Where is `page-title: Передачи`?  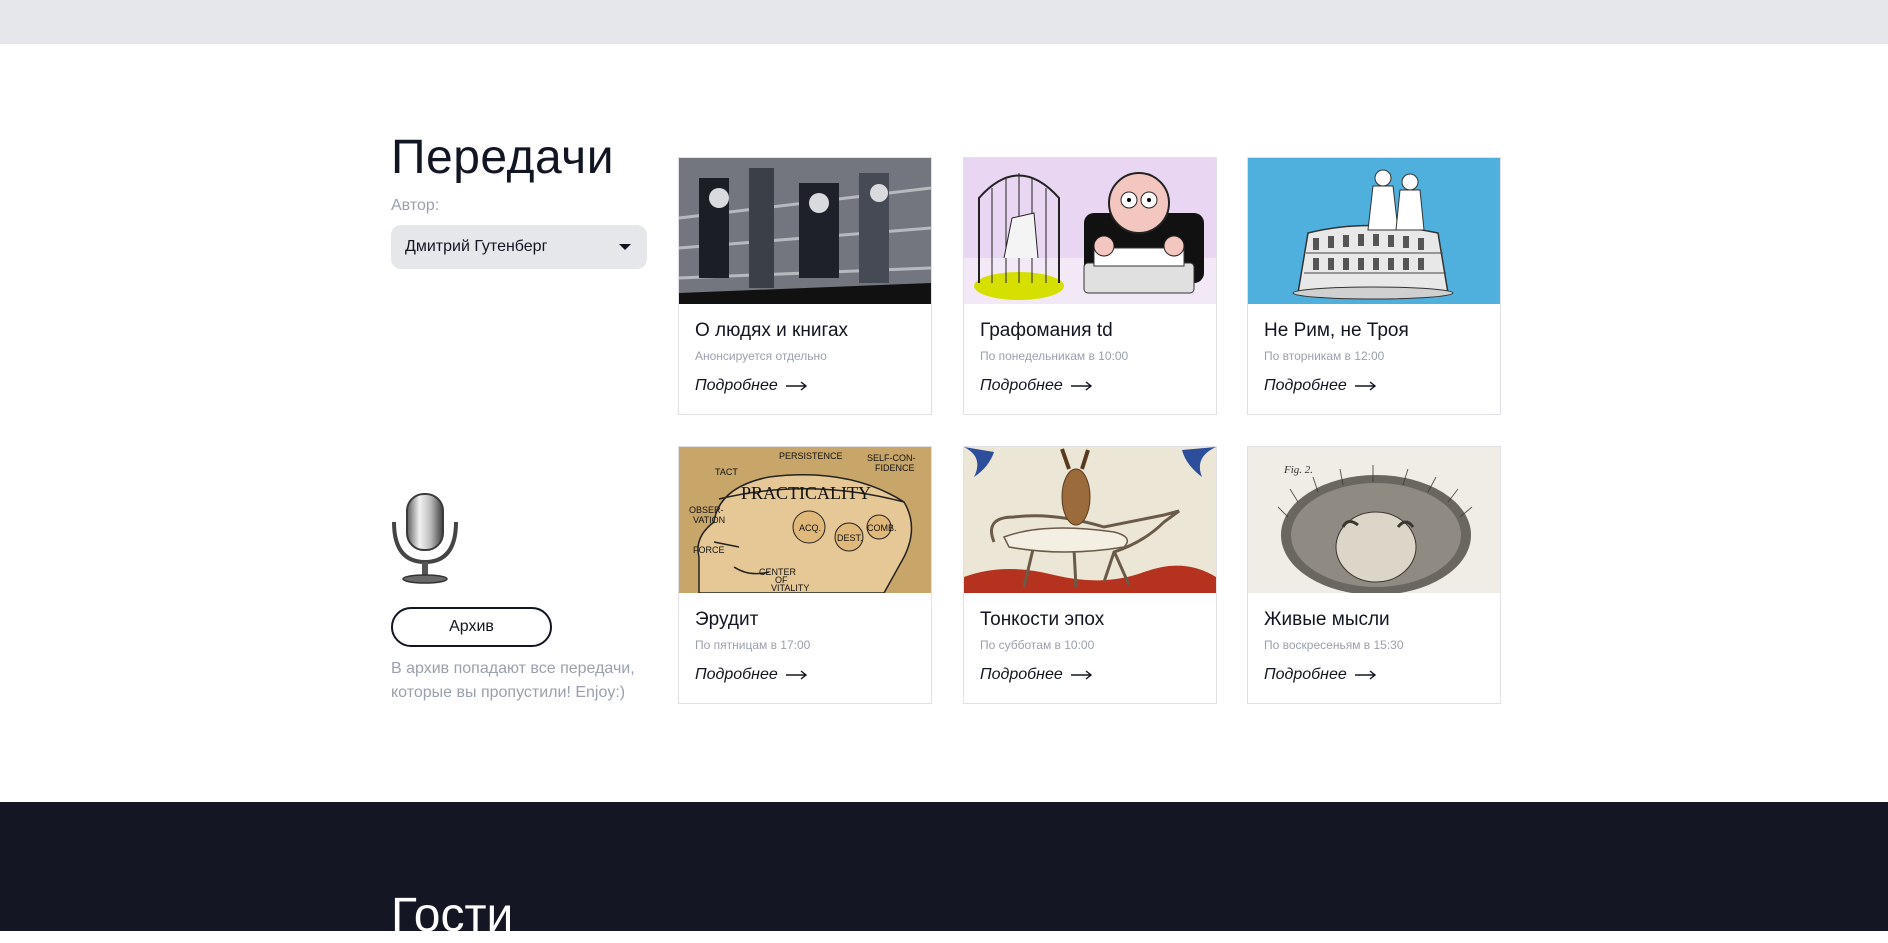 page-title: Передачи is located at coordinates (502, 157).